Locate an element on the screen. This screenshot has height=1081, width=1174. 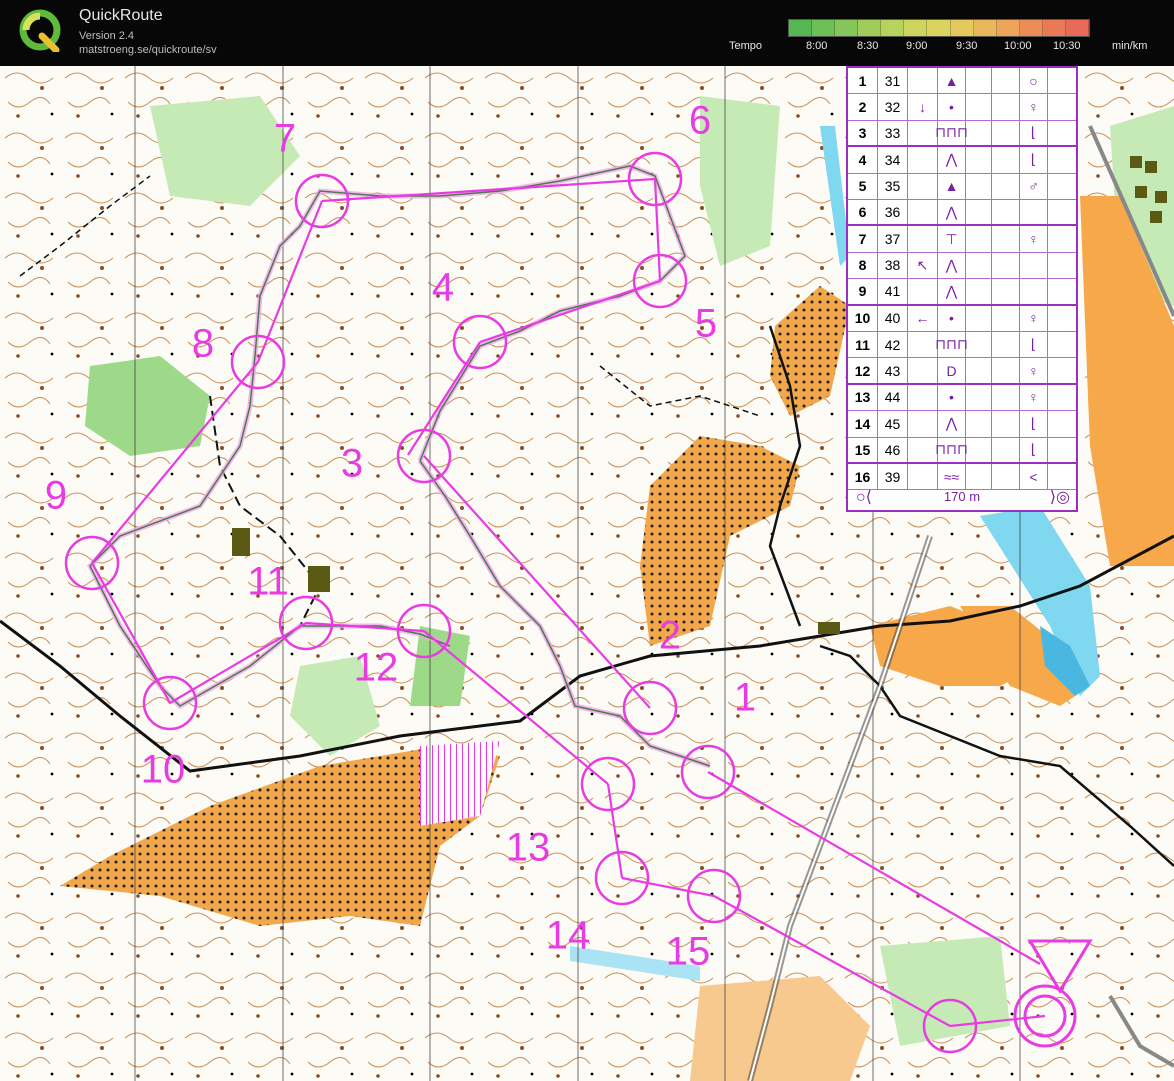
tempo-tick: 10:00 is located at coordinates (1018, 46).